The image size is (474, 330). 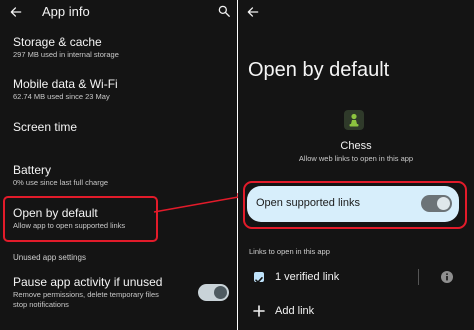 I want to click on pause-app-activity-toggle, so click(x=213, y=292).